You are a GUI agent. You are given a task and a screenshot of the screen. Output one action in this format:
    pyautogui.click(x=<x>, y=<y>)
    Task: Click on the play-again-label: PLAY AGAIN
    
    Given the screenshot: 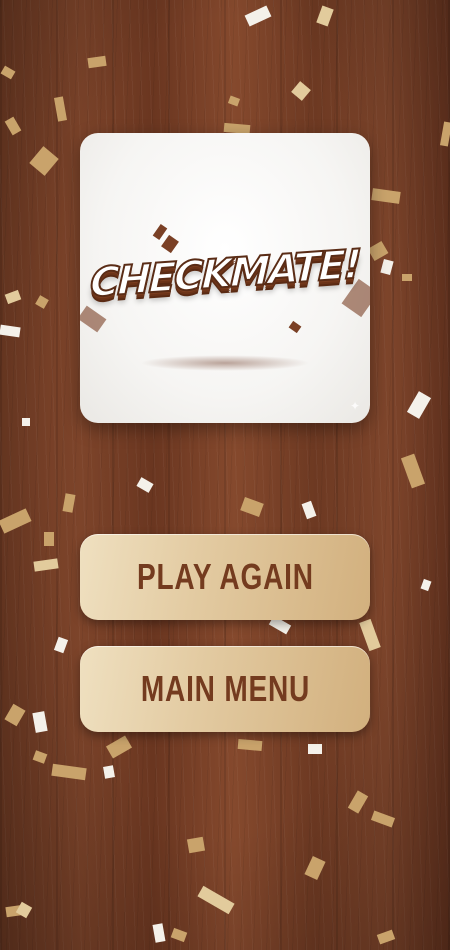 What is the action you would take?
    pyautogui.click(x=225, y=576)
    